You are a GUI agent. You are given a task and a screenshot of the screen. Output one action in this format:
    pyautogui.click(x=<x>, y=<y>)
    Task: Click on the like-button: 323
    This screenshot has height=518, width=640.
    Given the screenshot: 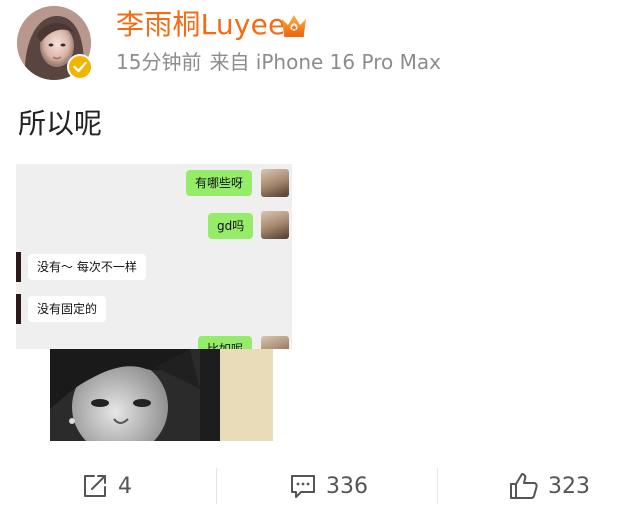 What is the action you would take?
    pyautogui.click(x=549, y=486)
    